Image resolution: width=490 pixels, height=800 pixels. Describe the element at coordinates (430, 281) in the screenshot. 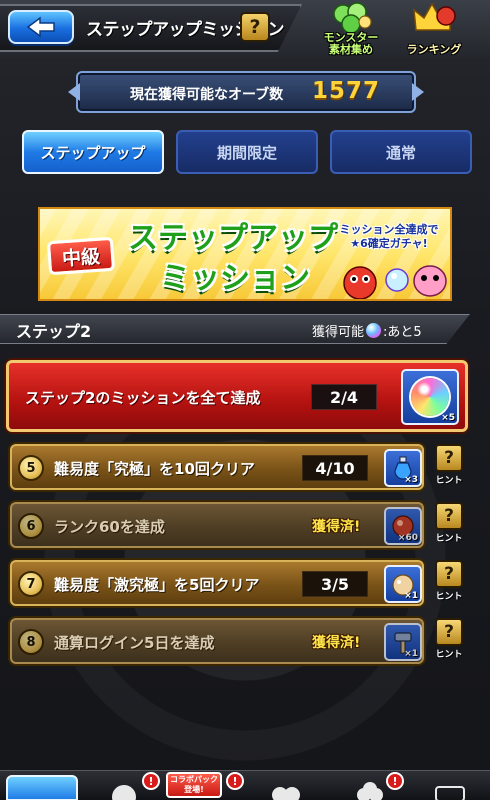

I see `pink-monster-icon` at that location.